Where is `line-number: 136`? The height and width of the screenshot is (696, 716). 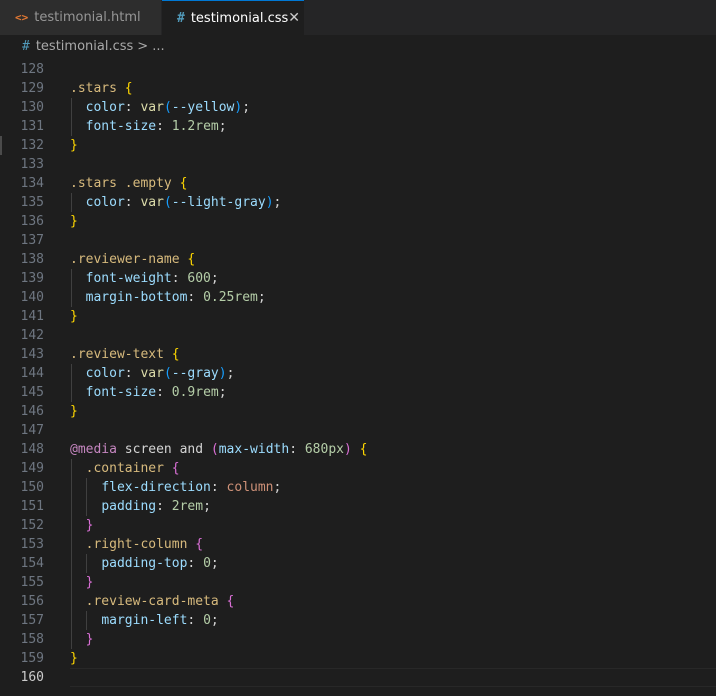 line-number: 136 is located at coordinates (32, 221).